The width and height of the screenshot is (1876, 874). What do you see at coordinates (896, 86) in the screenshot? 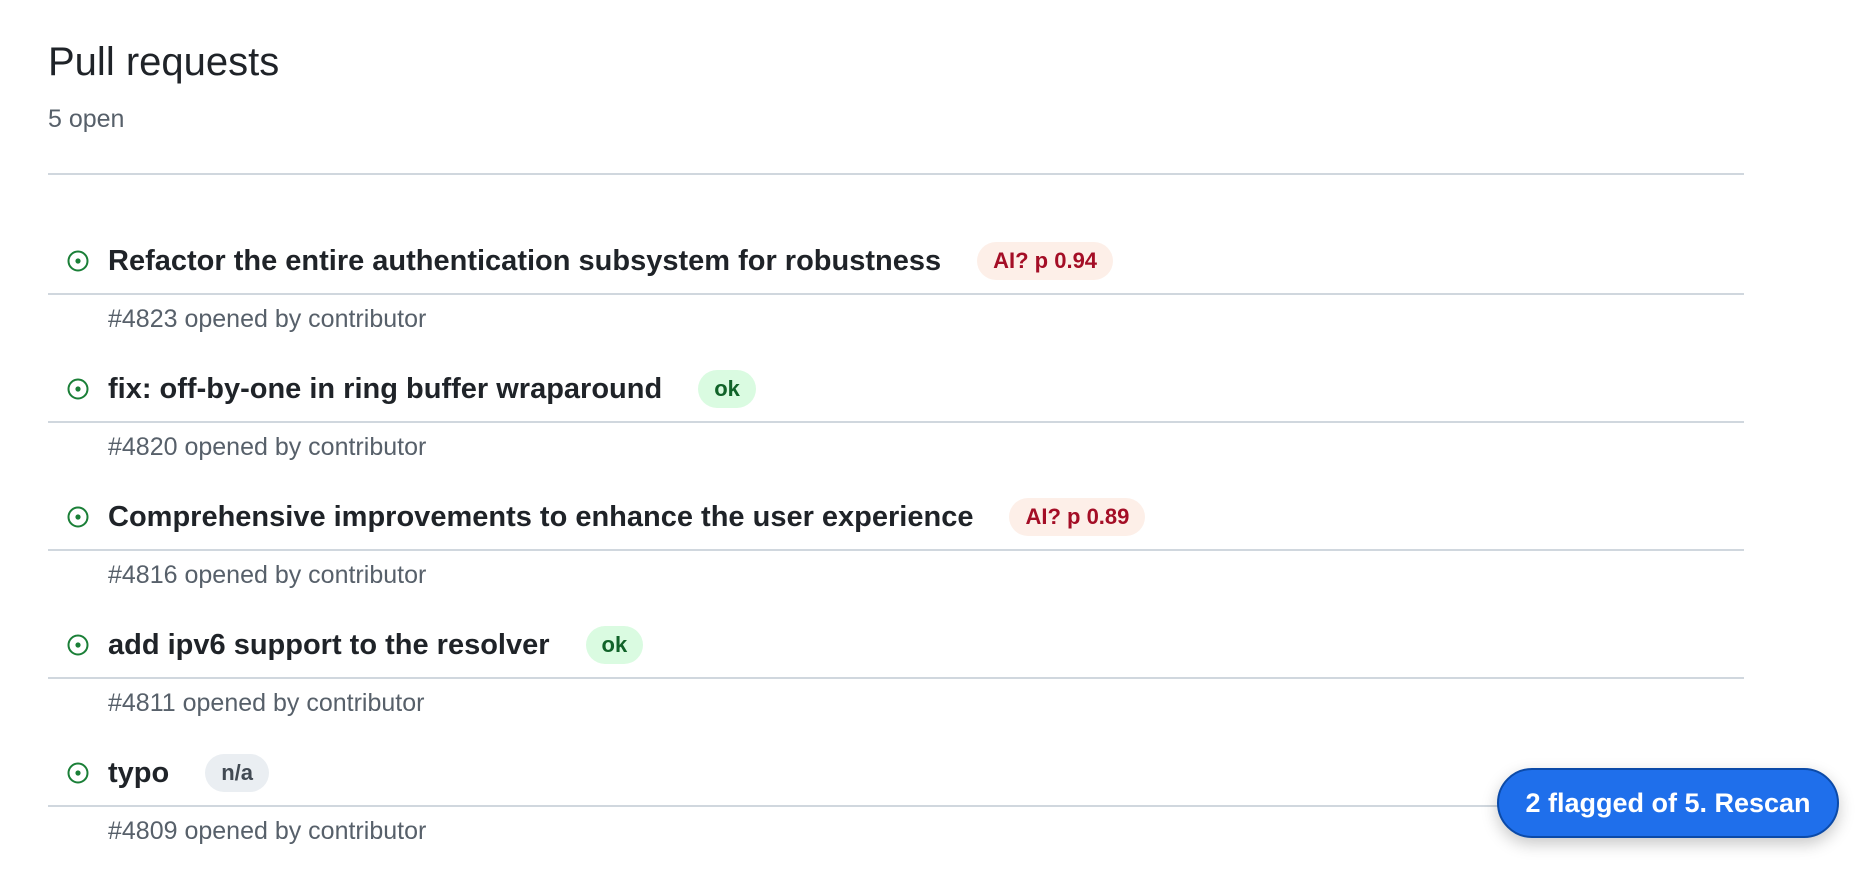
I see `page-header: Pull requests 5 open` at bounding box center [896, 86].